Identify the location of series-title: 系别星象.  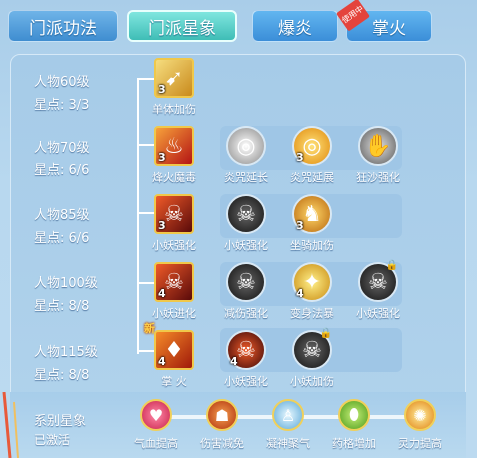
(60, 421).